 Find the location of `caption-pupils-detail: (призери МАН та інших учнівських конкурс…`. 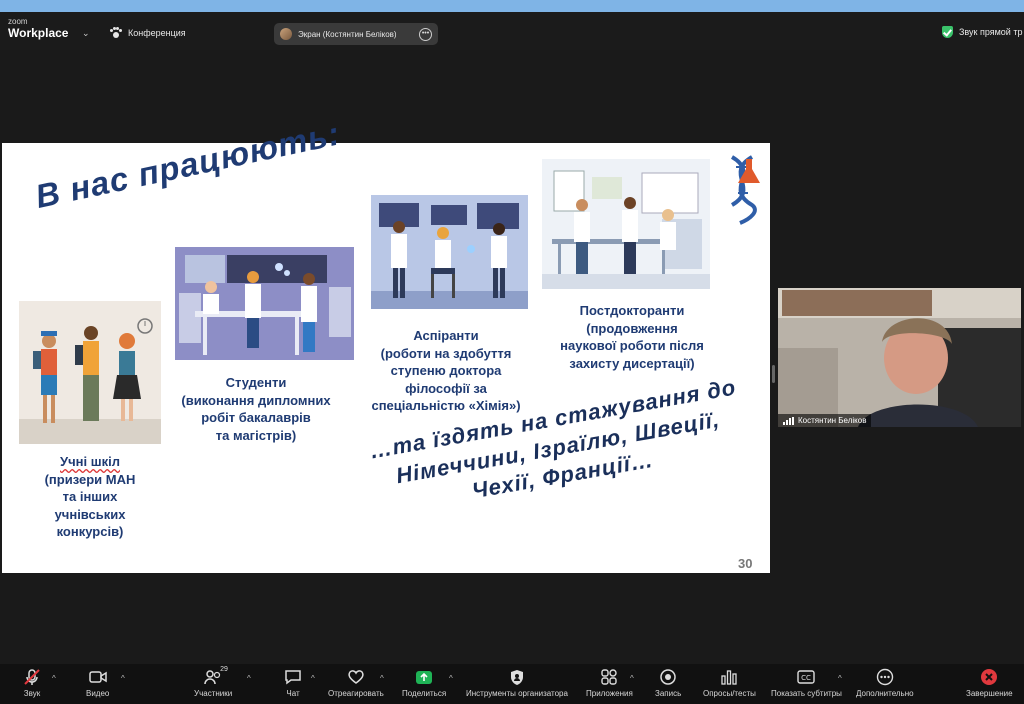

caption-pupils-detail: (призери МАН та інших учнівських конкурс… is located at coordinates (90, 505).